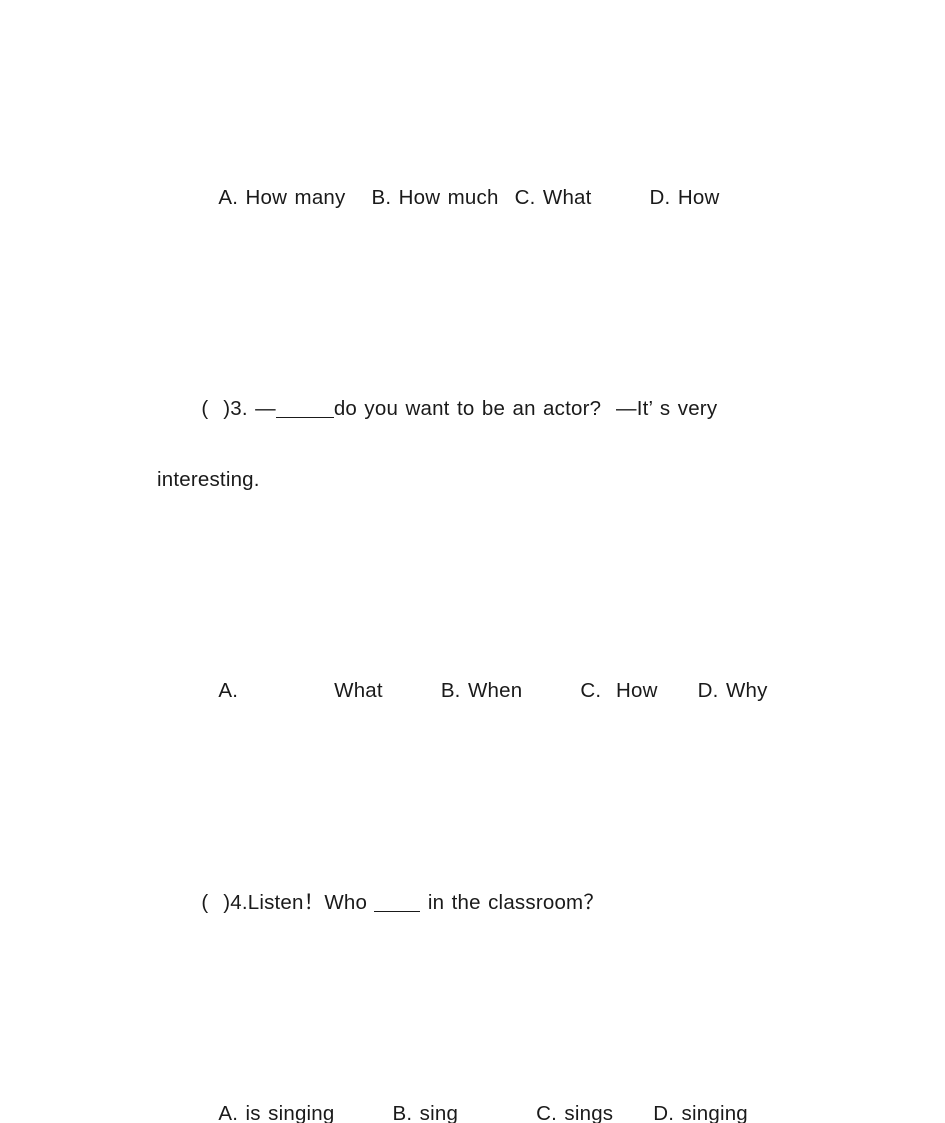  What do you see at coordinates (434, 197) in the screenshot?
I see `option-b-q2: B. How much` at bounding box center [434, 197].